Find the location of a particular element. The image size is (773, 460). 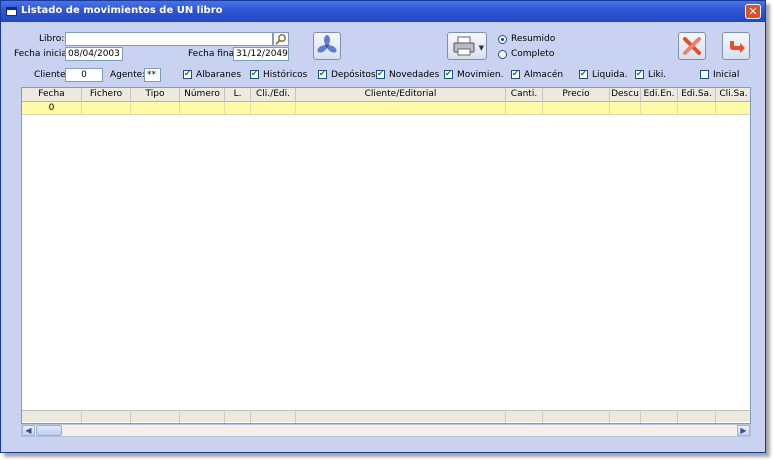

tools-button is located at coordinates (692, 46).